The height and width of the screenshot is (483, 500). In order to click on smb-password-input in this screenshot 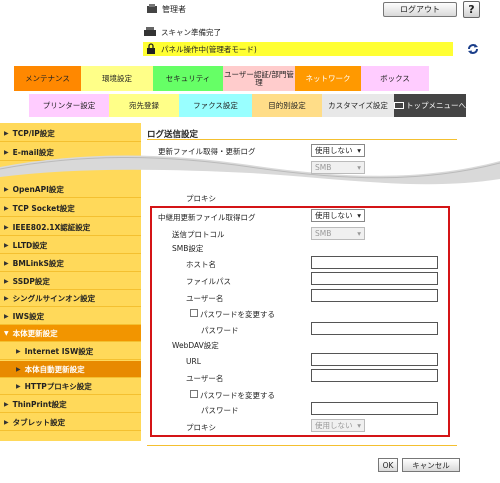, I will do `click(374, 328)`.